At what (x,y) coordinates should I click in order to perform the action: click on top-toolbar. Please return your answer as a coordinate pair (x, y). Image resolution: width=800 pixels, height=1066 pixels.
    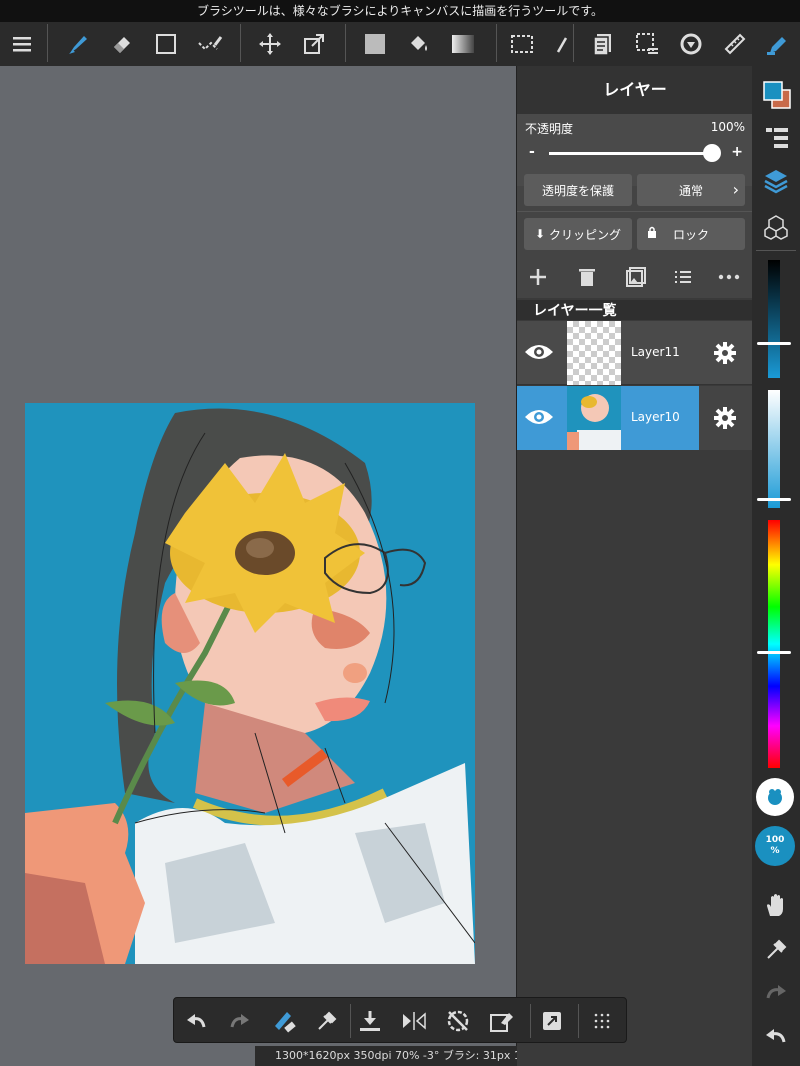
    Looking at the image, I should click on (400, 44).